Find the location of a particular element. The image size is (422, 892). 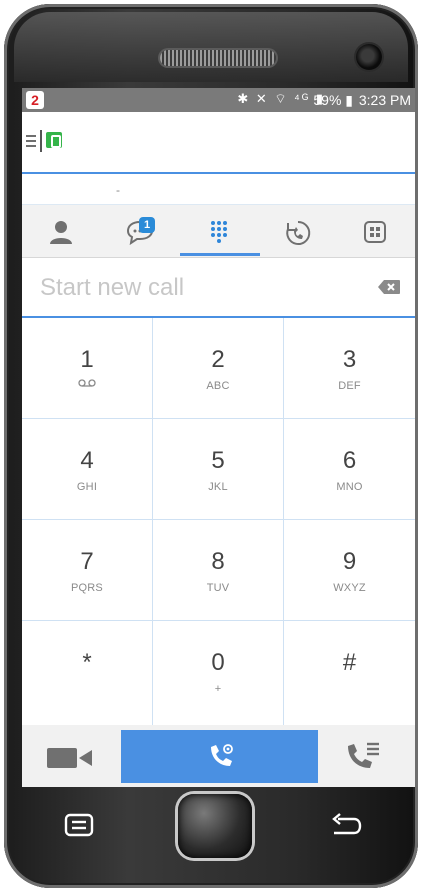

tab-directory is located at coordinates (375, 231).